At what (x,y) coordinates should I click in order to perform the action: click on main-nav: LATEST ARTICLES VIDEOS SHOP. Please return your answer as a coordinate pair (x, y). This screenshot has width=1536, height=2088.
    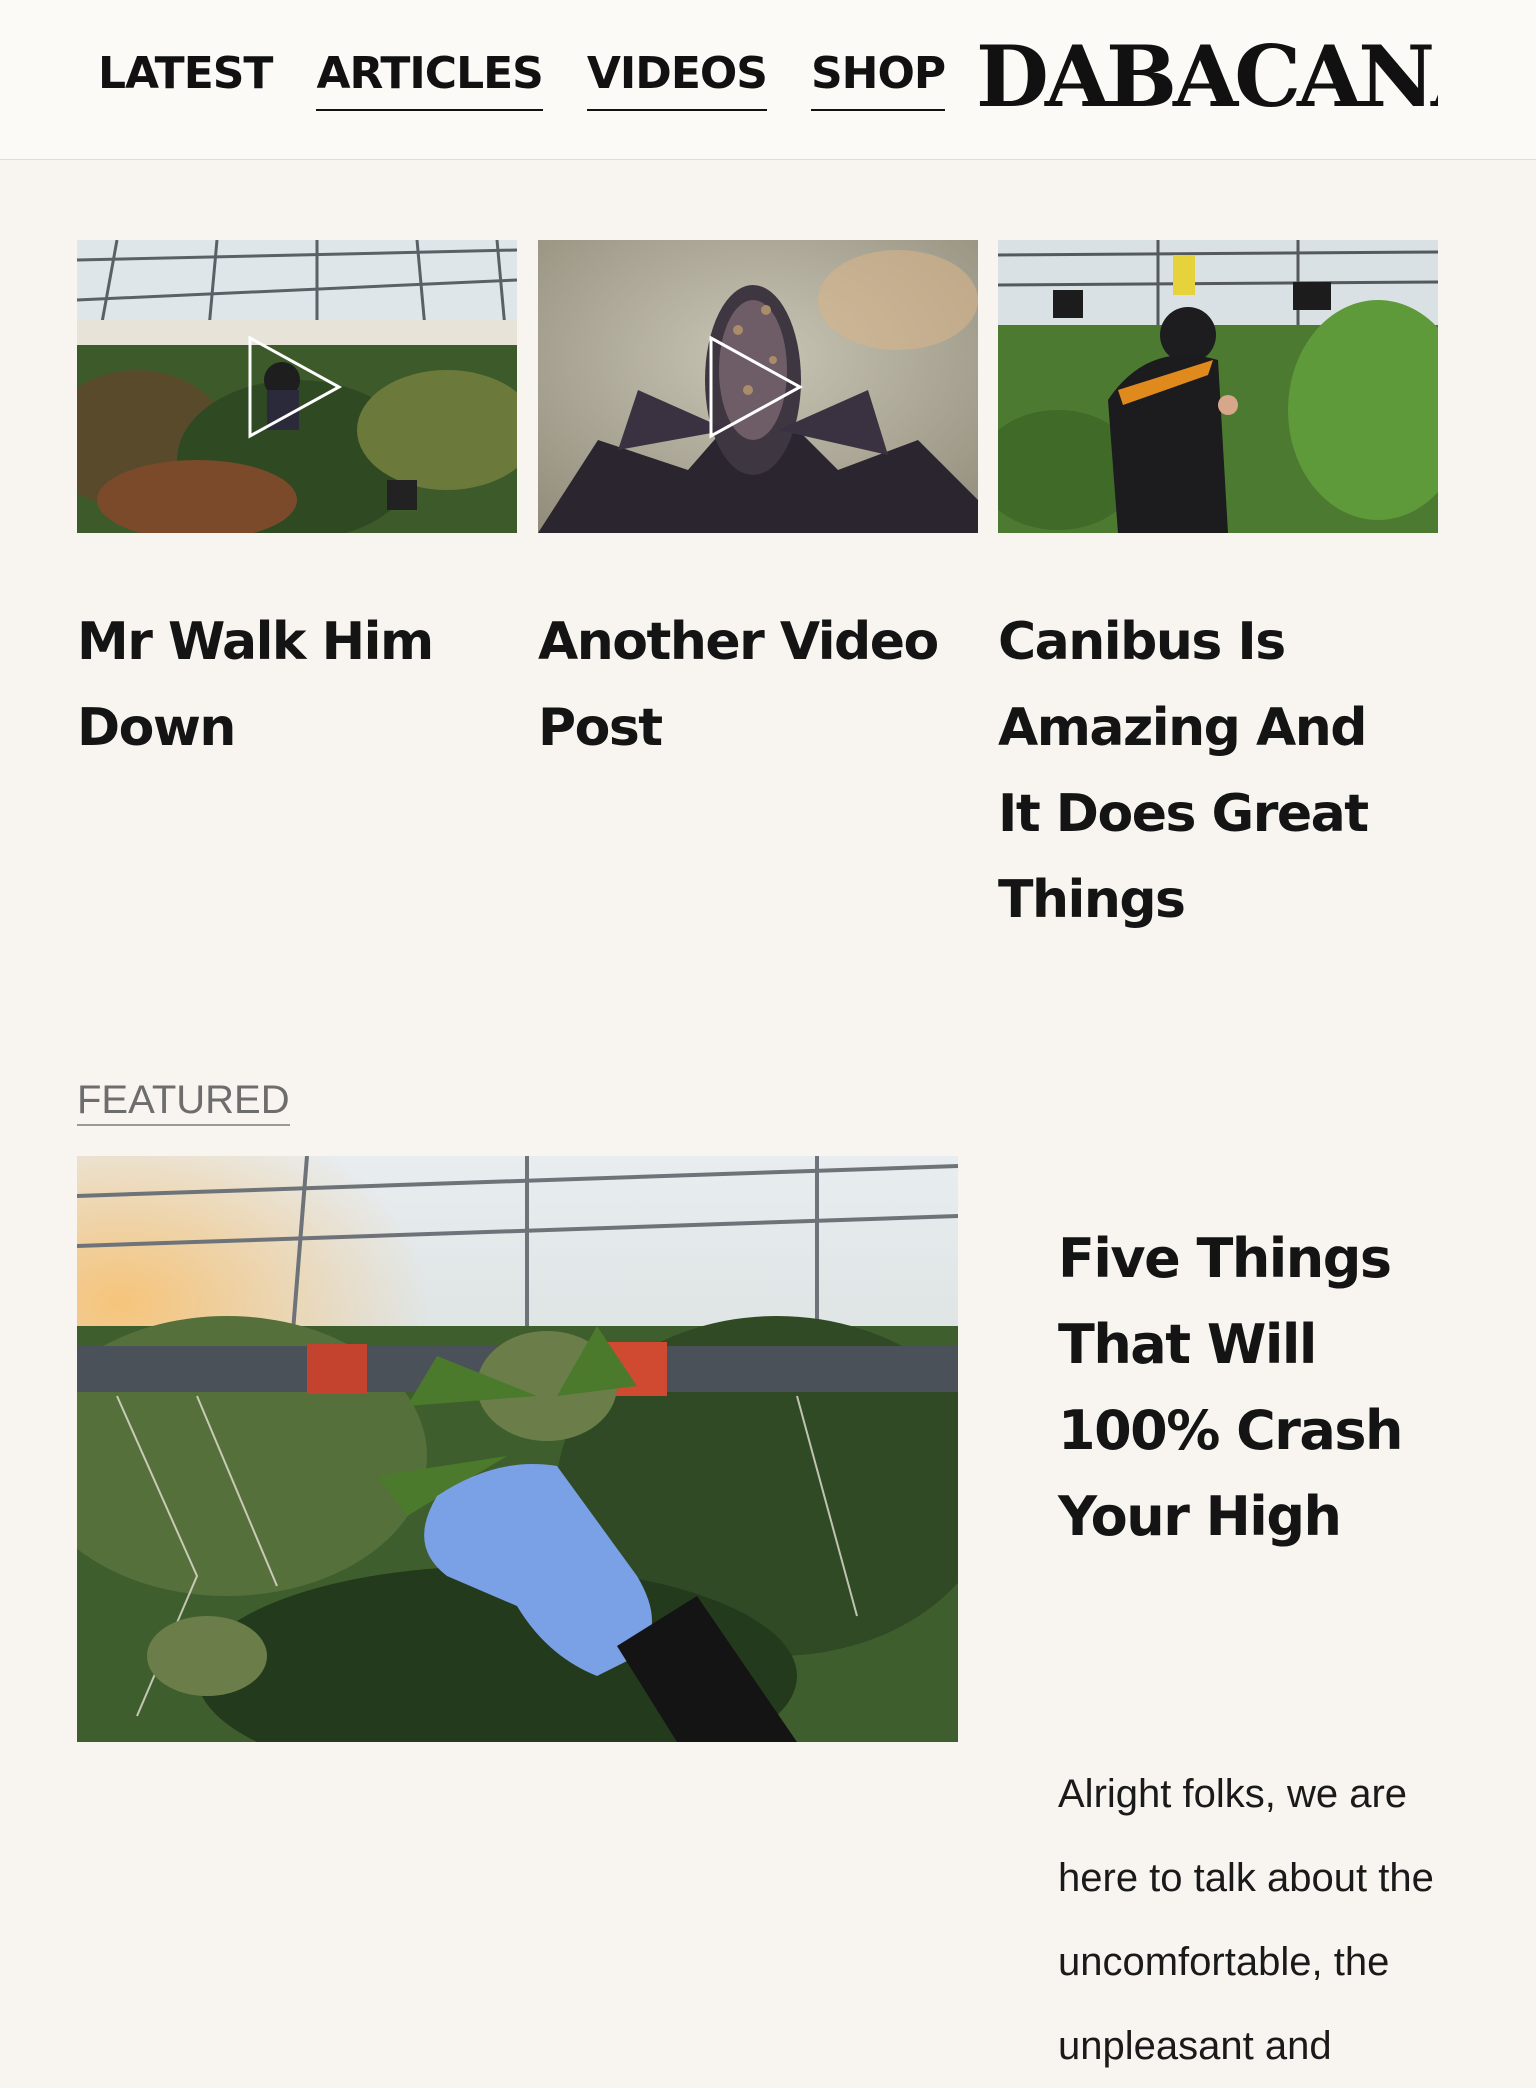
    Looking at the image, I should click on (522, 79).